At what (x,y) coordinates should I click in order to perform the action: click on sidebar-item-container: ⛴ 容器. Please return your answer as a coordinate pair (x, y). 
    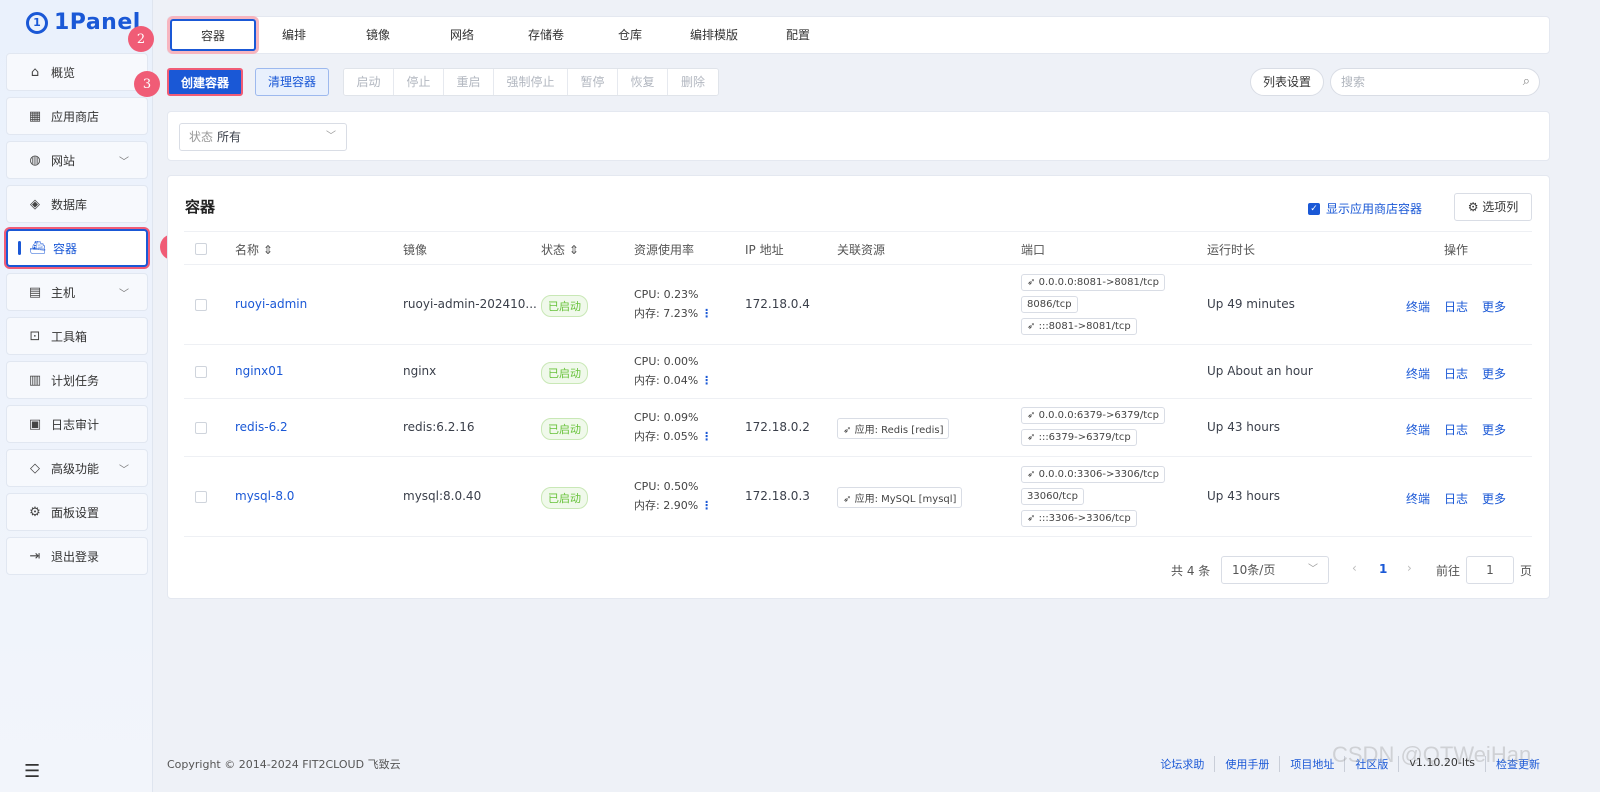
    Looking at the image, I should click on (77, 248).